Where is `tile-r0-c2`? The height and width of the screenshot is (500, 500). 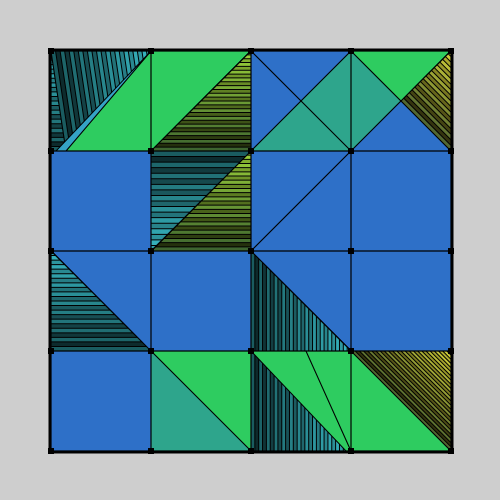 tile-r0-c2 is located at coordinates (301, 101).